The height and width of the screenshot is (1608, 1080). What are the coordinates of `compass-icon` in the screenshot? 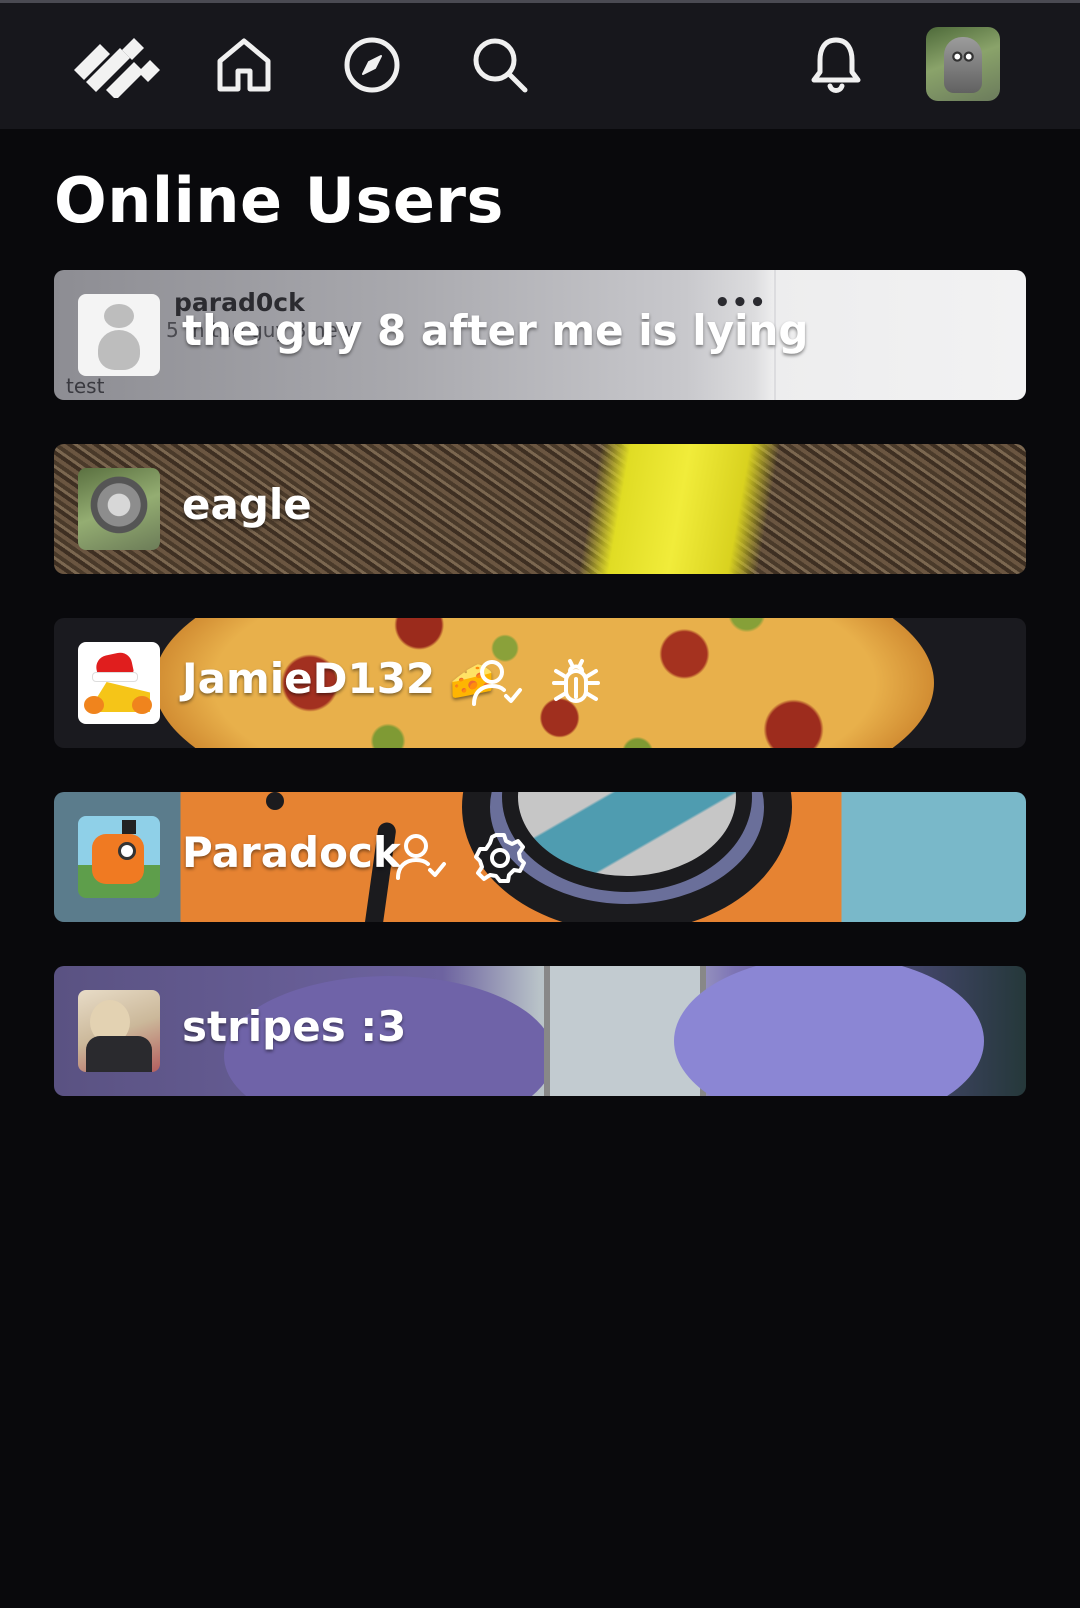 It's located at (372, 65).